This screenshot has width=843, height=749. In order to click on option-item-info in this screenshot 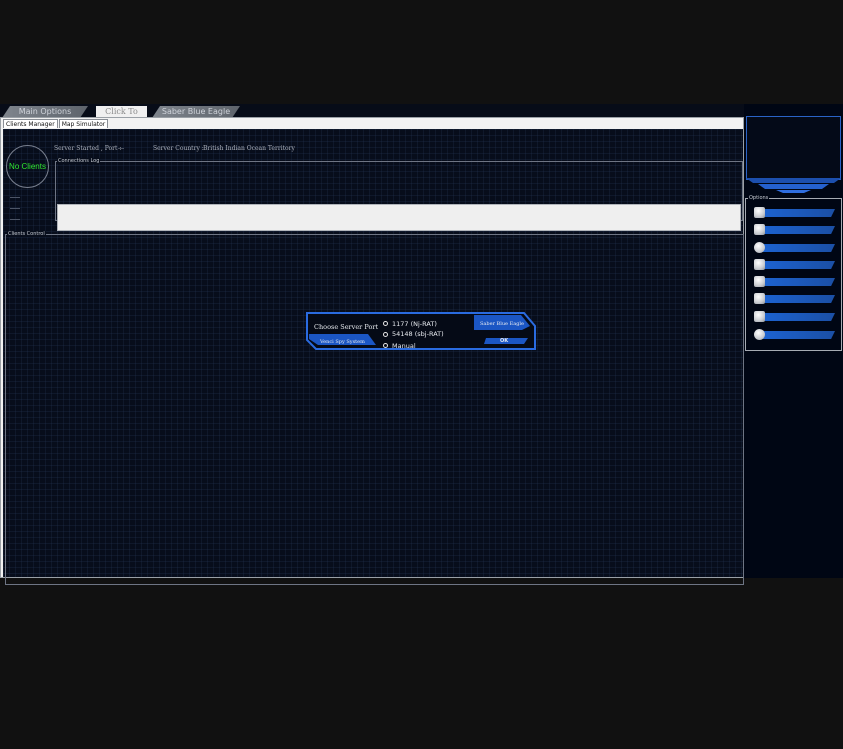, I will do `click(794, 334)`.